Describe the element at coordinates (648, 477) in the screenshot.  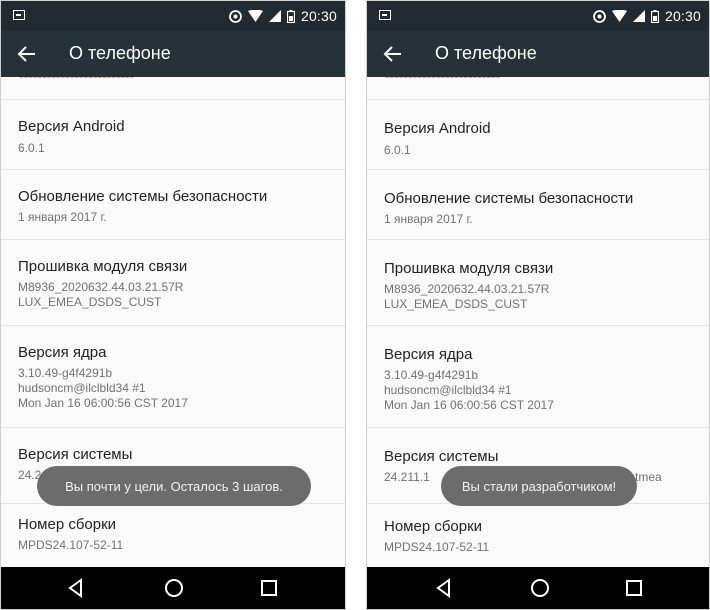
I see `item-value: tmea` at that location.